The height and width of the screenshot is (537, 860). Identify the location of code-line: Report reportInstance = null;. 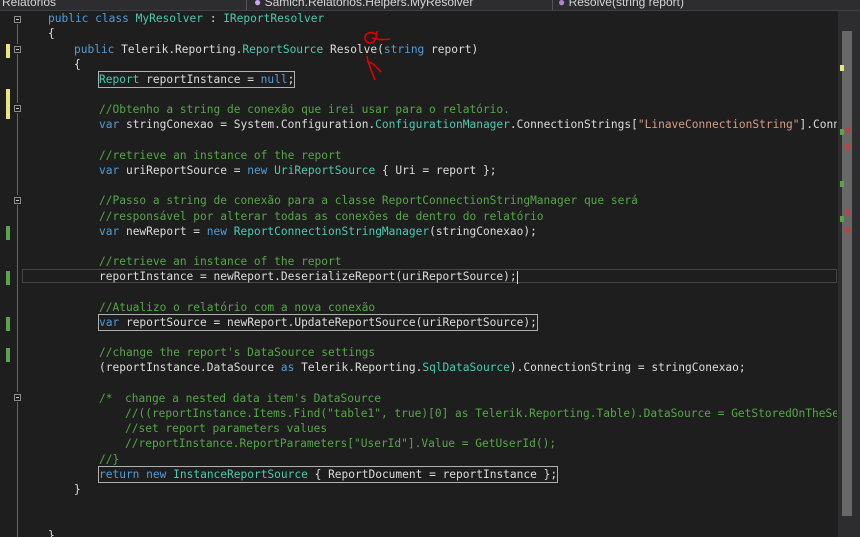
(196, 79).